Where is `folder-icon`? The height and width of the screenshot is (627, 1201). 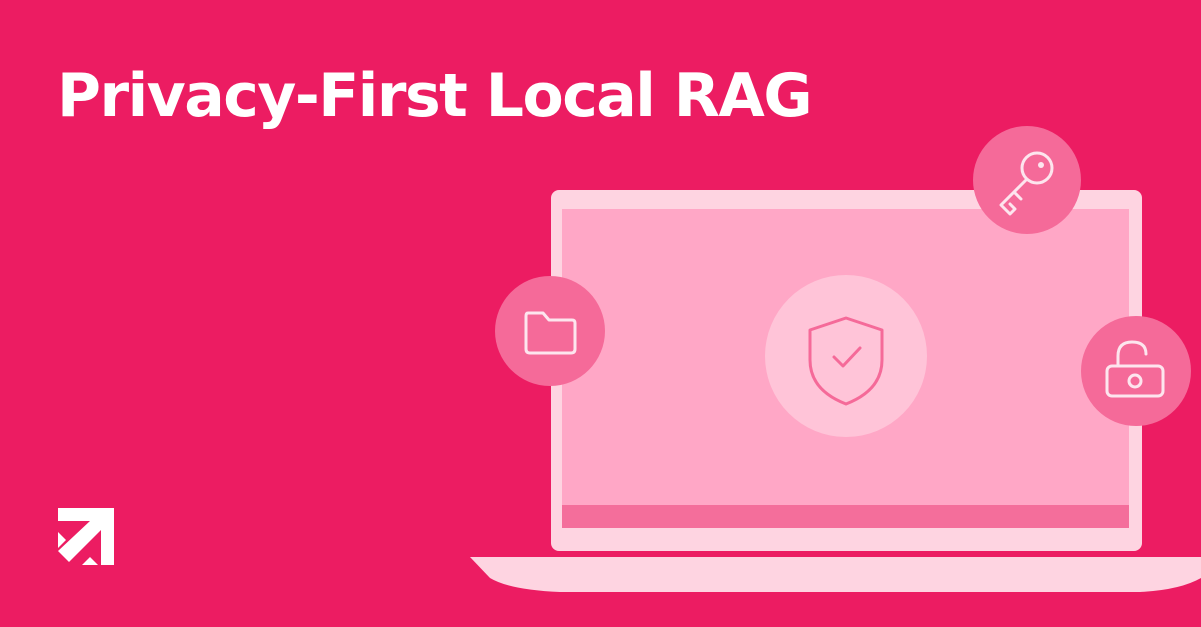 folder-icon is located at coordinates (550, 331).